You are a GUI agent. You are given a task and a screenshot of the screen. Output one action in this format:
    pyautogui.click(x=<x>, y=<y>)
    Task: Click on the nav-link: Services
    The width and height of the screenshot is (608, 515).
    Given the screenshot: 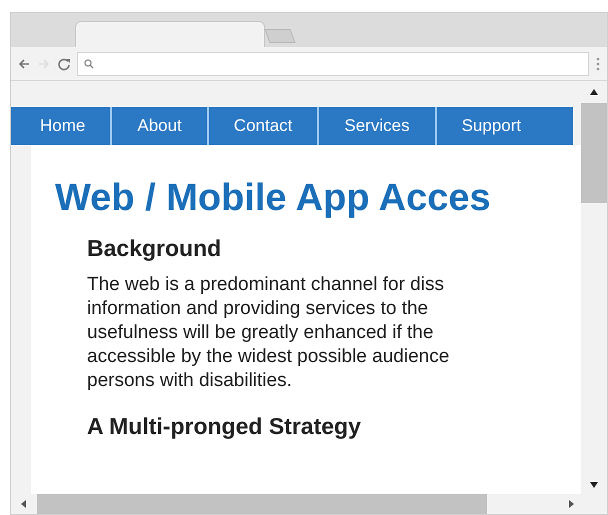 What is the action you would take?
    pyautogui.click(x=377, y=126)
    